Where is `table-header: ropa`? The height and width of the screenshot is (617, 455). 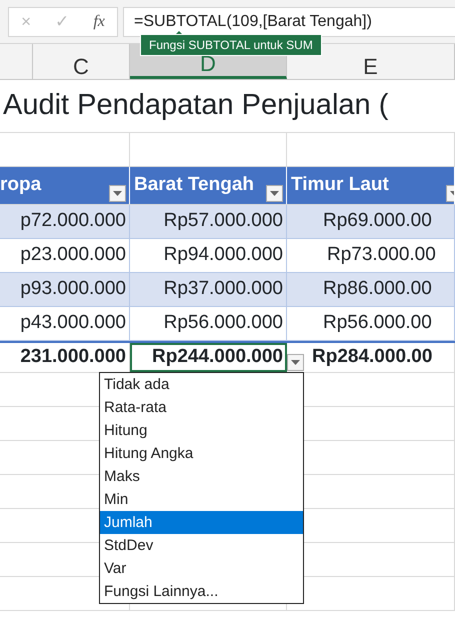 table-header: ropa is located at coordinates (21, 185).